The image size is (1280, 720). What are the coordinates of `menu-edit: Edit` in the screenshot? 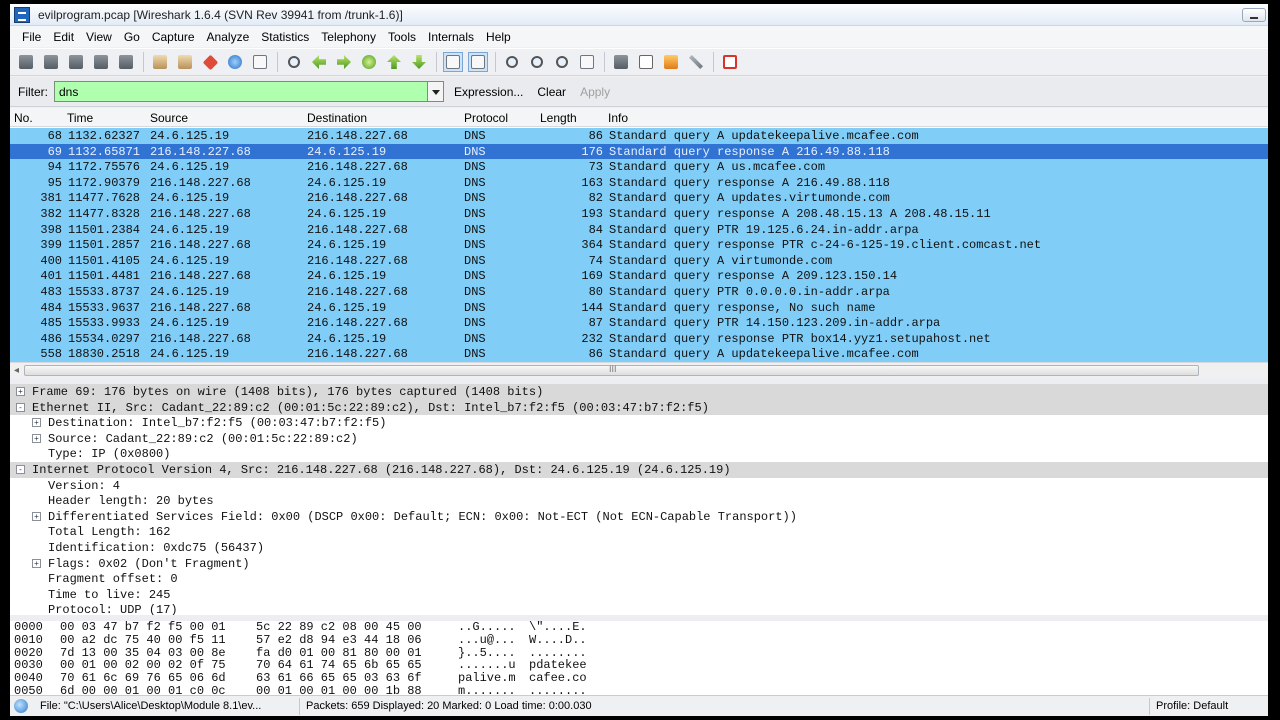 It's located at (63, 37).